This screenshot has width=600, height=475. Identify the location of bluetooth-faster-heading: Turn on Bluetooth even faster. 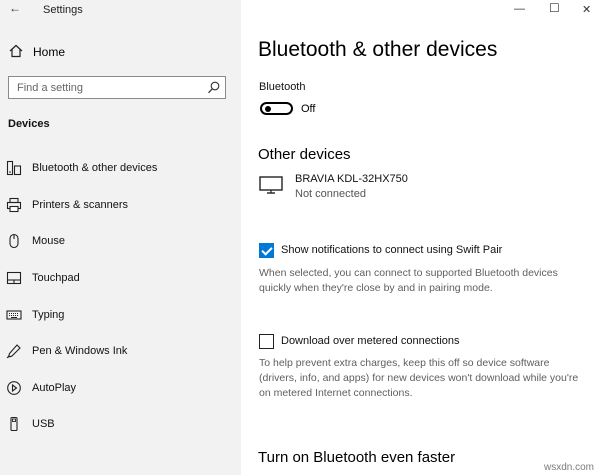
(357, 457).